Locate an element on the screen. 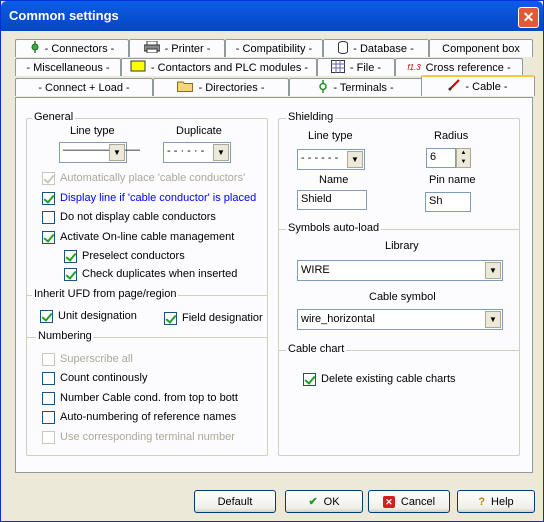 The image size is (544, 522). auto-numbering-checkbox is located at coordinates (48, 417).